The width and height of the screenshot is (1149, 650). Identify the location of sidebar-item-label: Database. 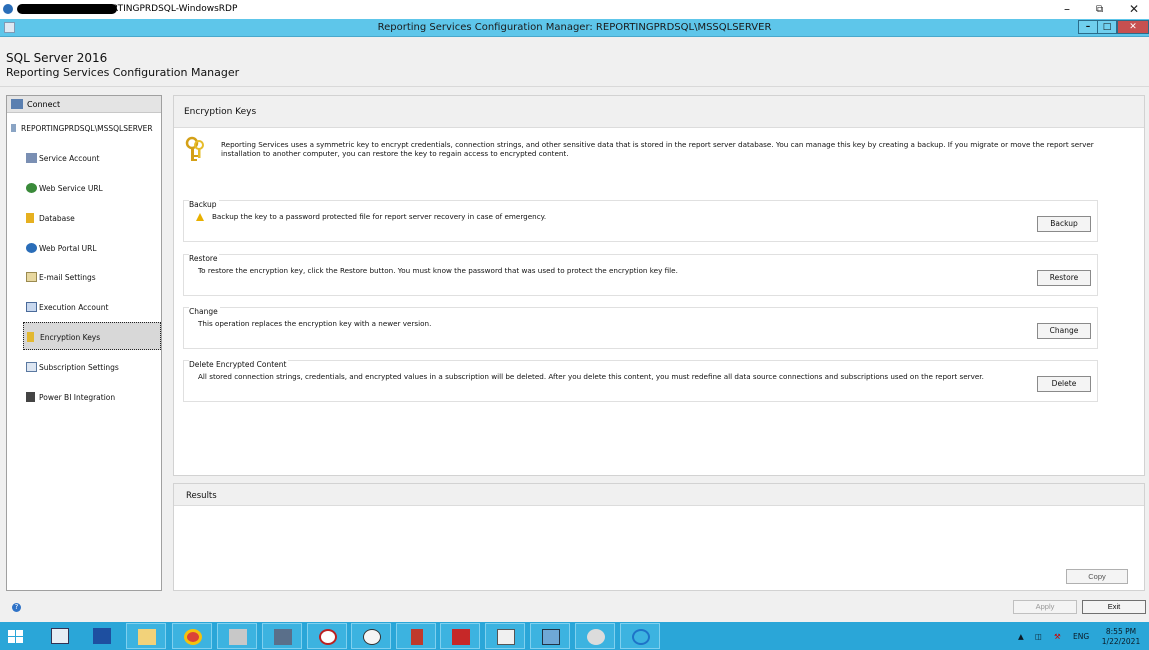
(57, 218).